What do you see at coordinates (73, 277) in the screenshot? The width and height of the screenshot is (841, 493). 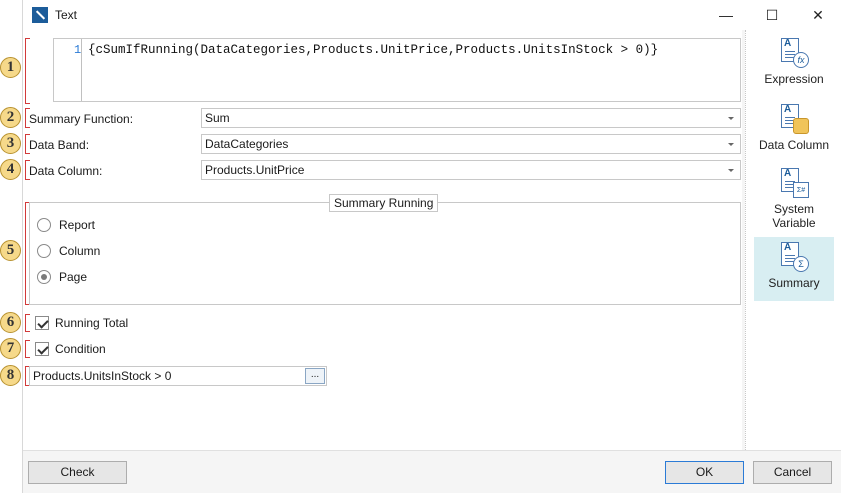 I see `radio-page-label: Page` at bounding box center [73, 277].